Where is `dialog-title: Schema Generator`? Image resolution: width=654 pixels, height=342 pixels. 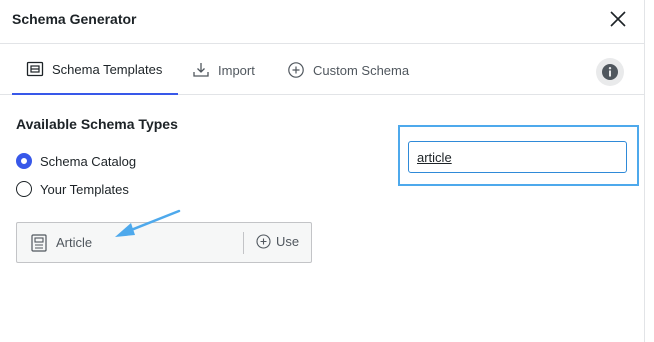 dialog-title: Schema Generator is located at coordinates (74, 19).